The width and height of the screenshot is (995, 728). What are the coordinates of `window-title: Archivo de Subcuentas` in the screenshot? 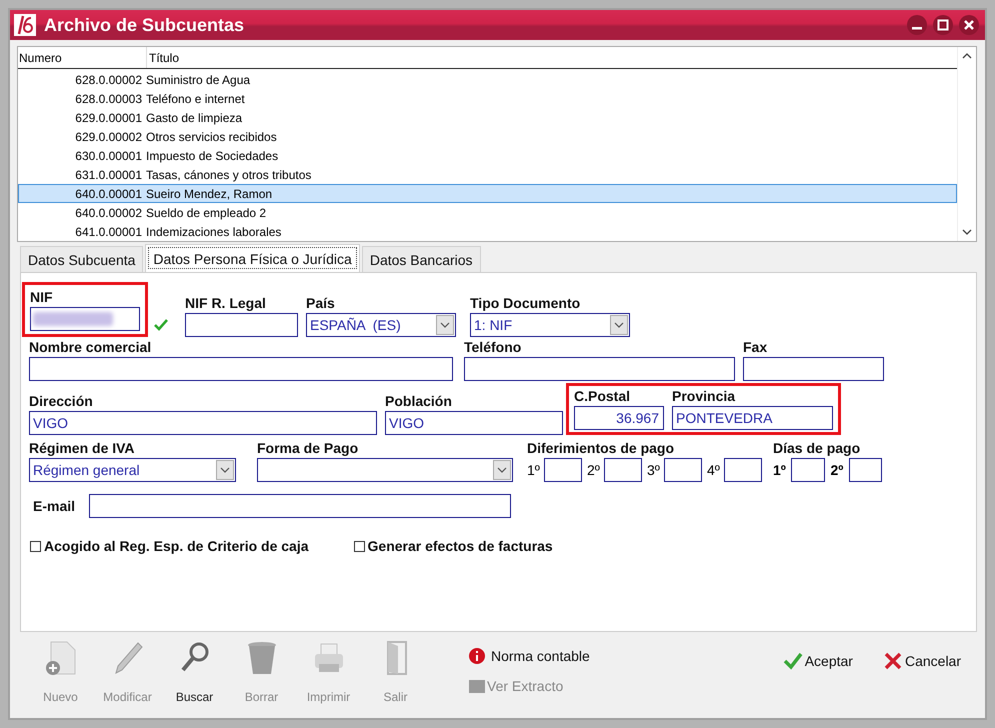 It's located at (145, 25).